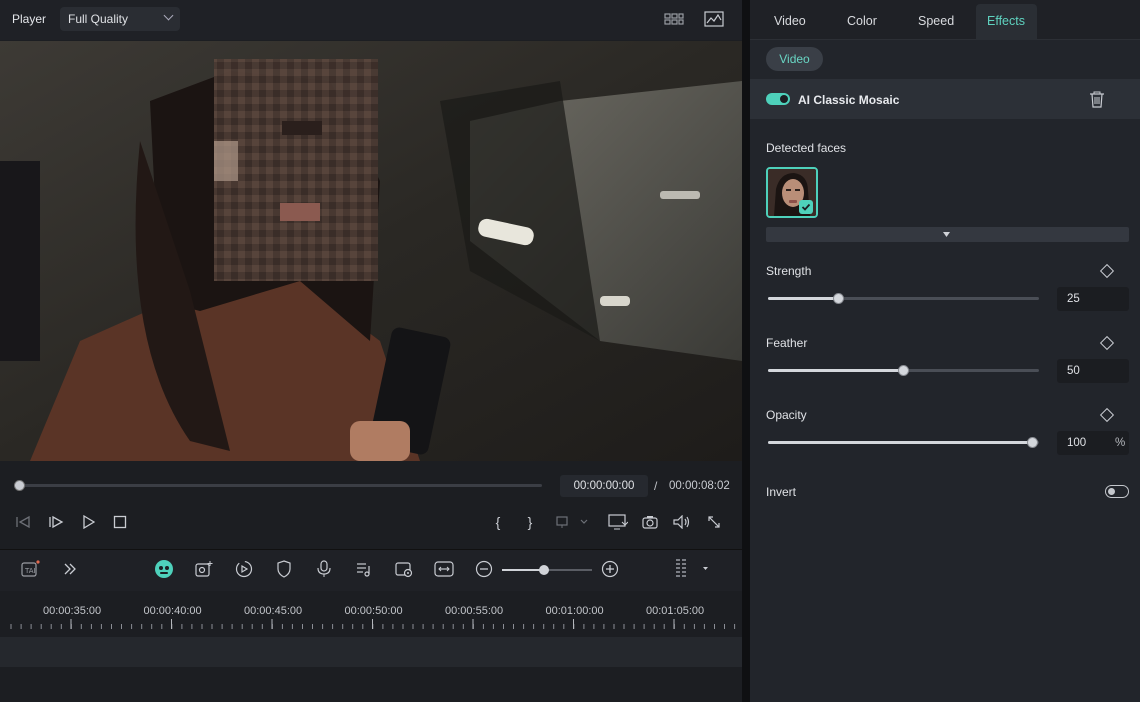 The width and height of the screenshot is (1140, 702). What do you see at coordinates (70, 569) in the screenshot?
I see `expand-icon` at bounding box center [70, 569].